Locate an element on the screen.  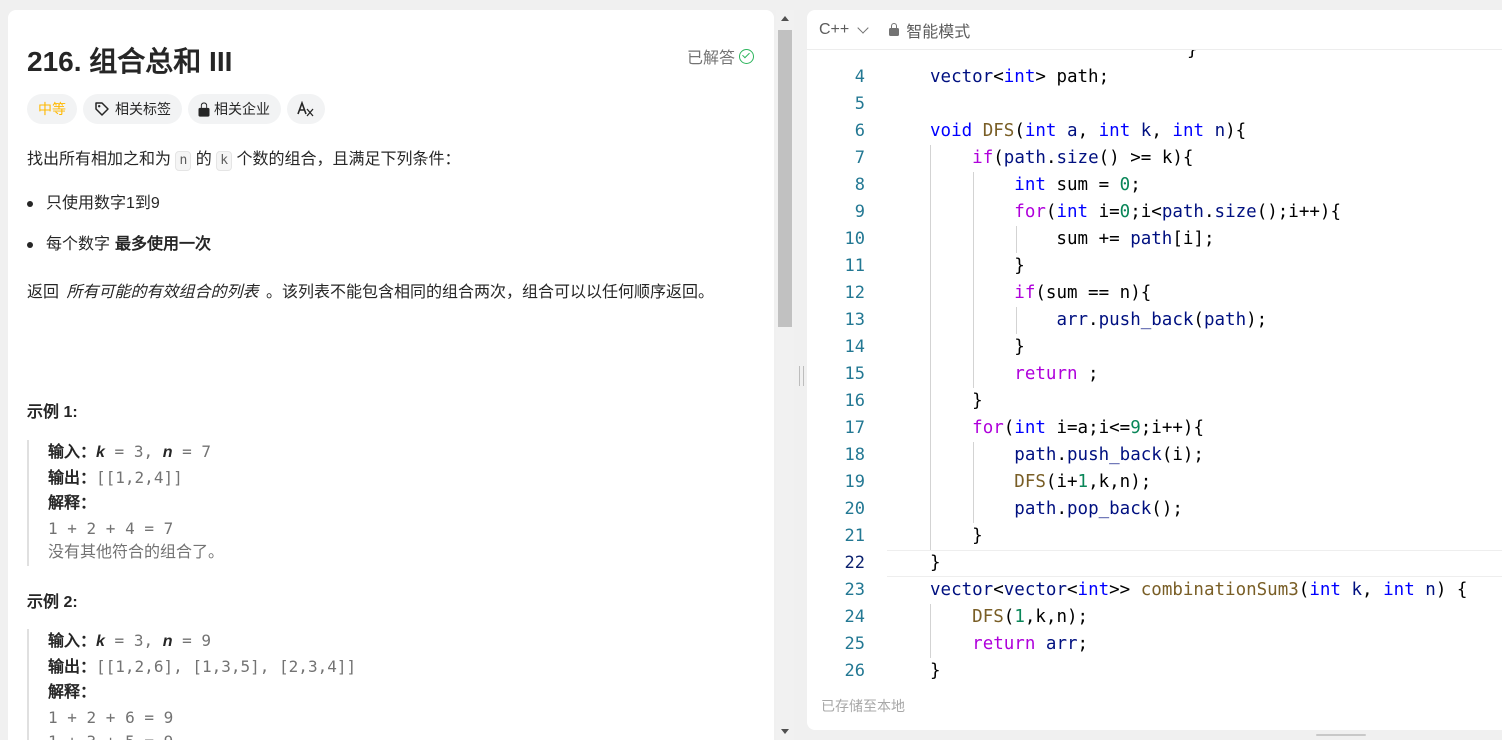
scroll-up-arrow-icon is located at coordinates (785, 18).